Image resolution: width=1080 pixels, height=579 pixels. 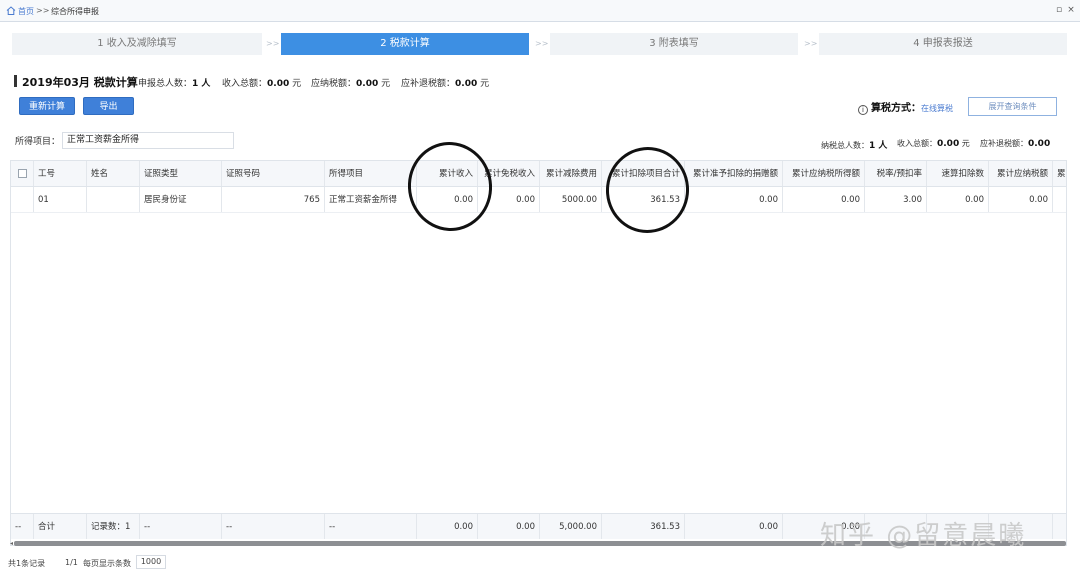 I want to click on step-4-submit: 4 申报表报送, so click(x=943, y=44).